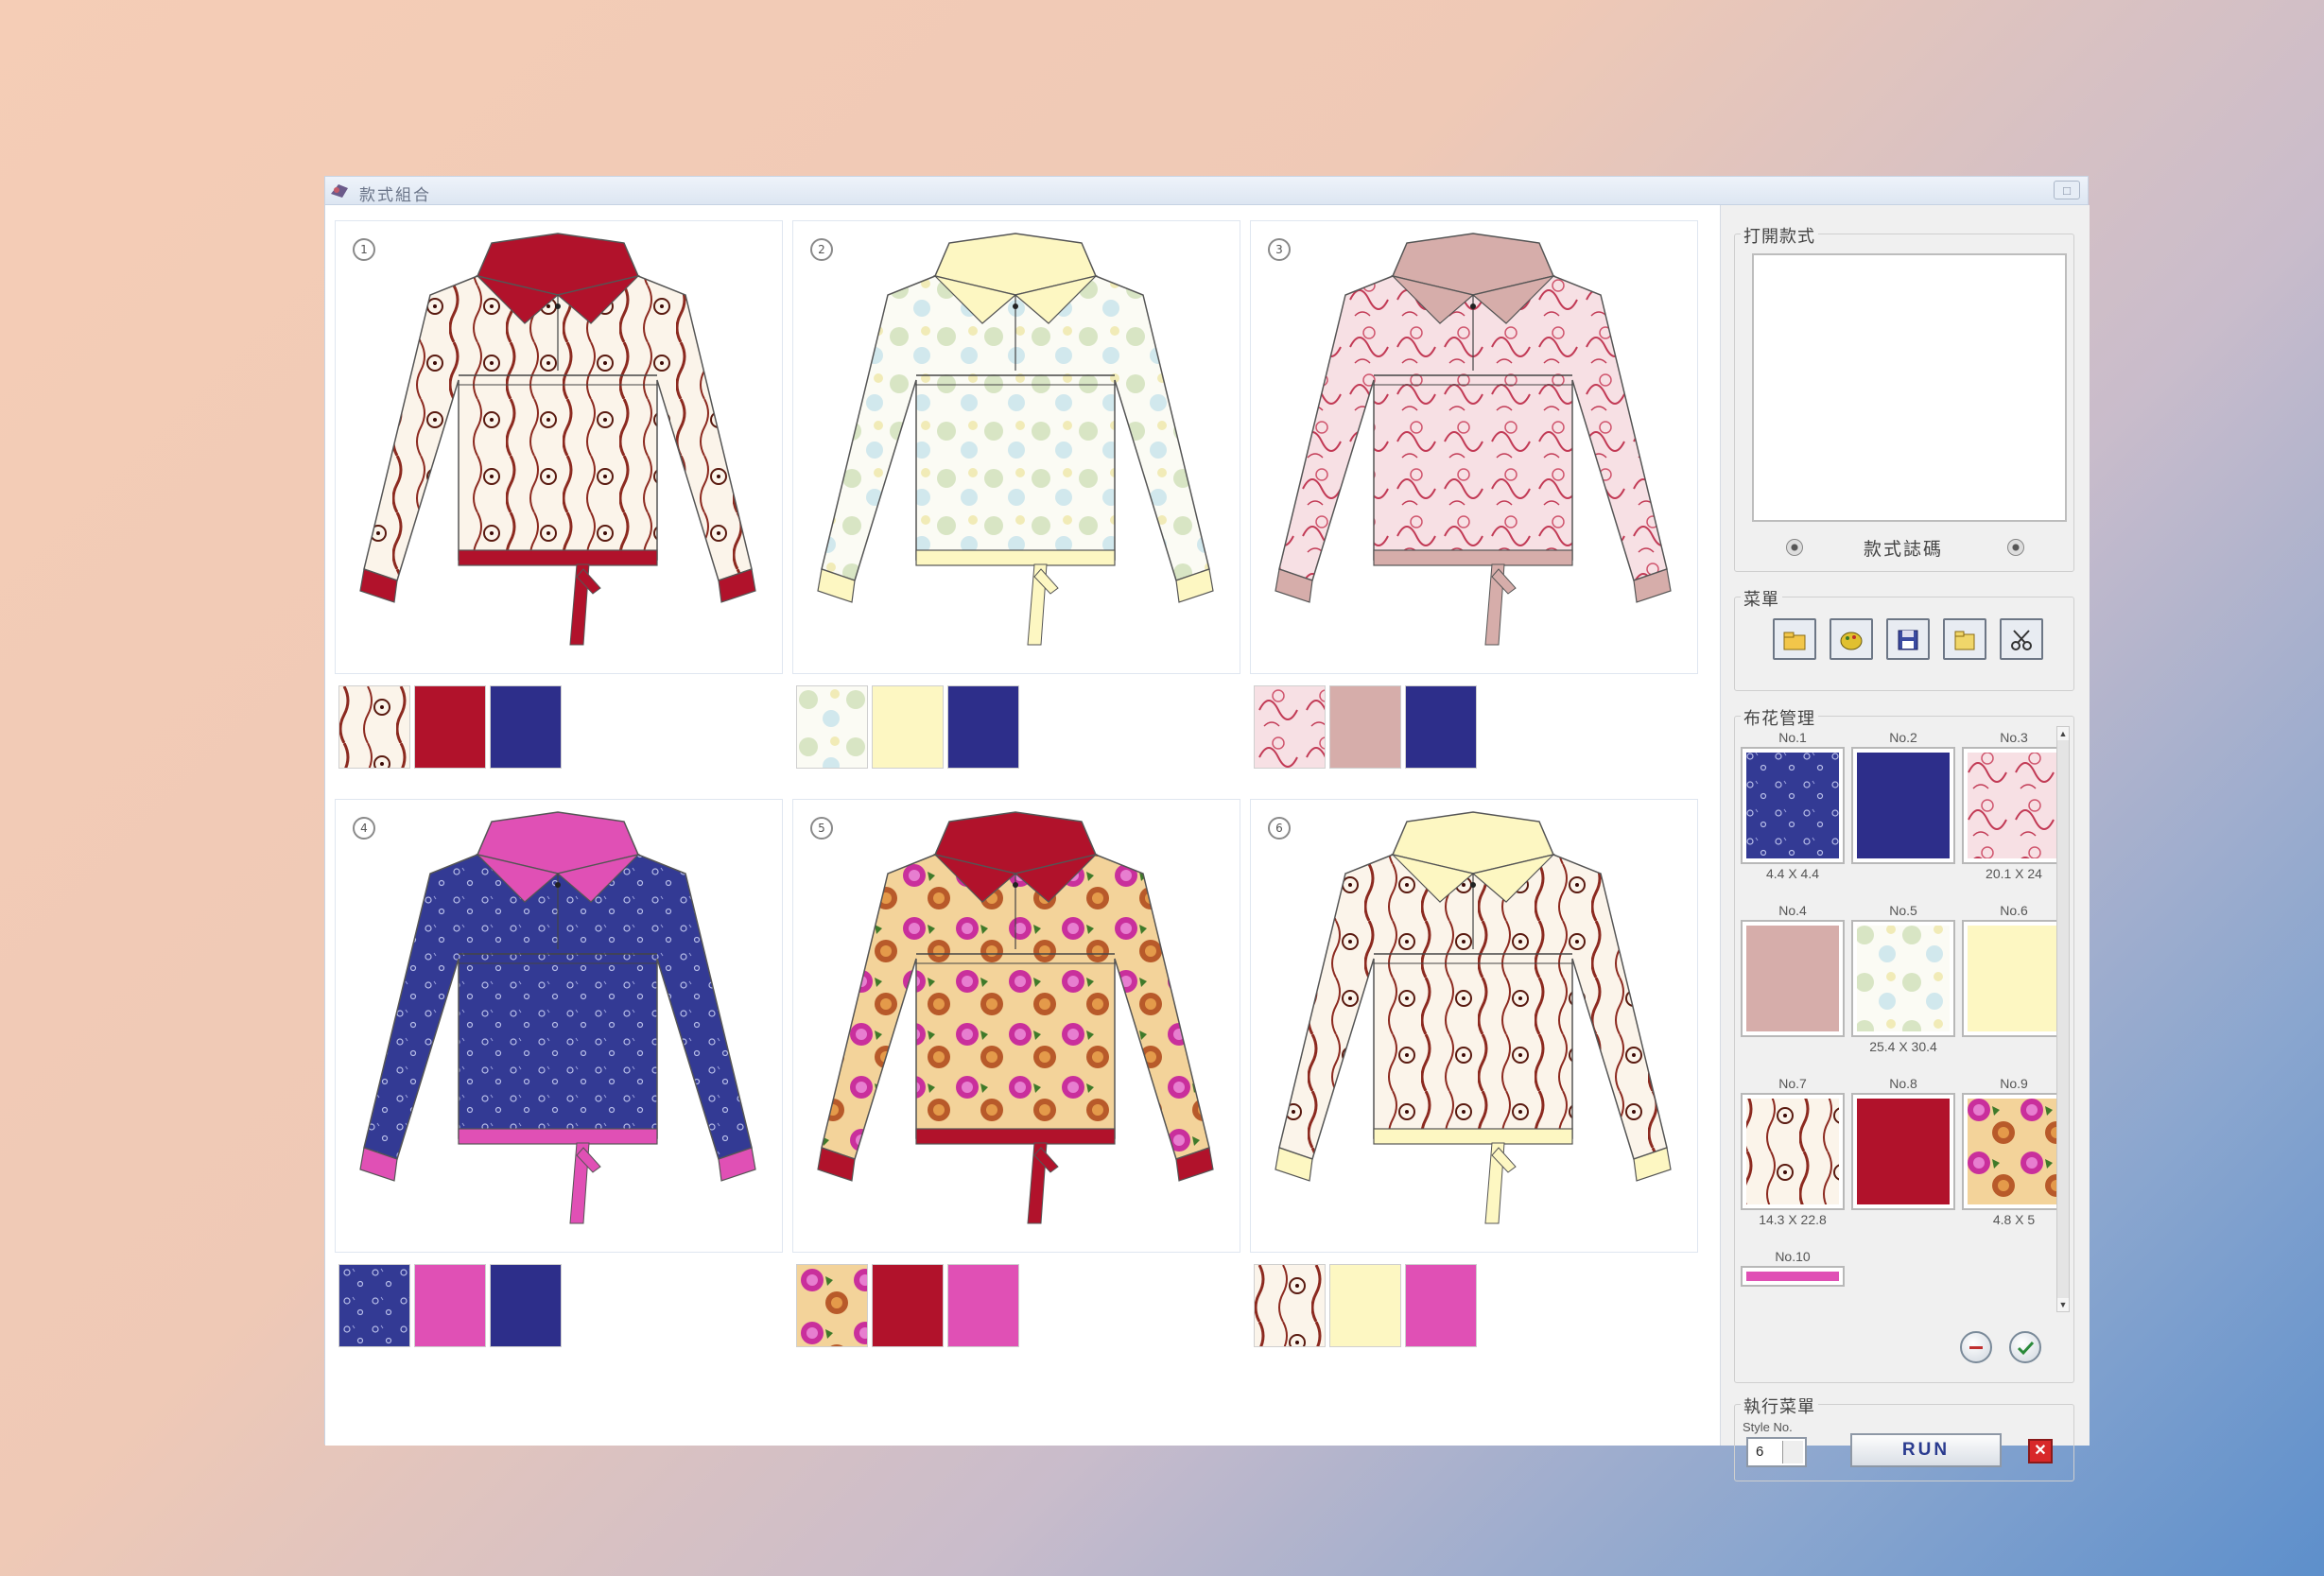 The height and width of the screenshot is (1576, 2324). What do you see at coordinates (2014, 1219) in the screenshot?
I see `fabric-size: 4.8 X 5` at bounding box center [2014, 1219].